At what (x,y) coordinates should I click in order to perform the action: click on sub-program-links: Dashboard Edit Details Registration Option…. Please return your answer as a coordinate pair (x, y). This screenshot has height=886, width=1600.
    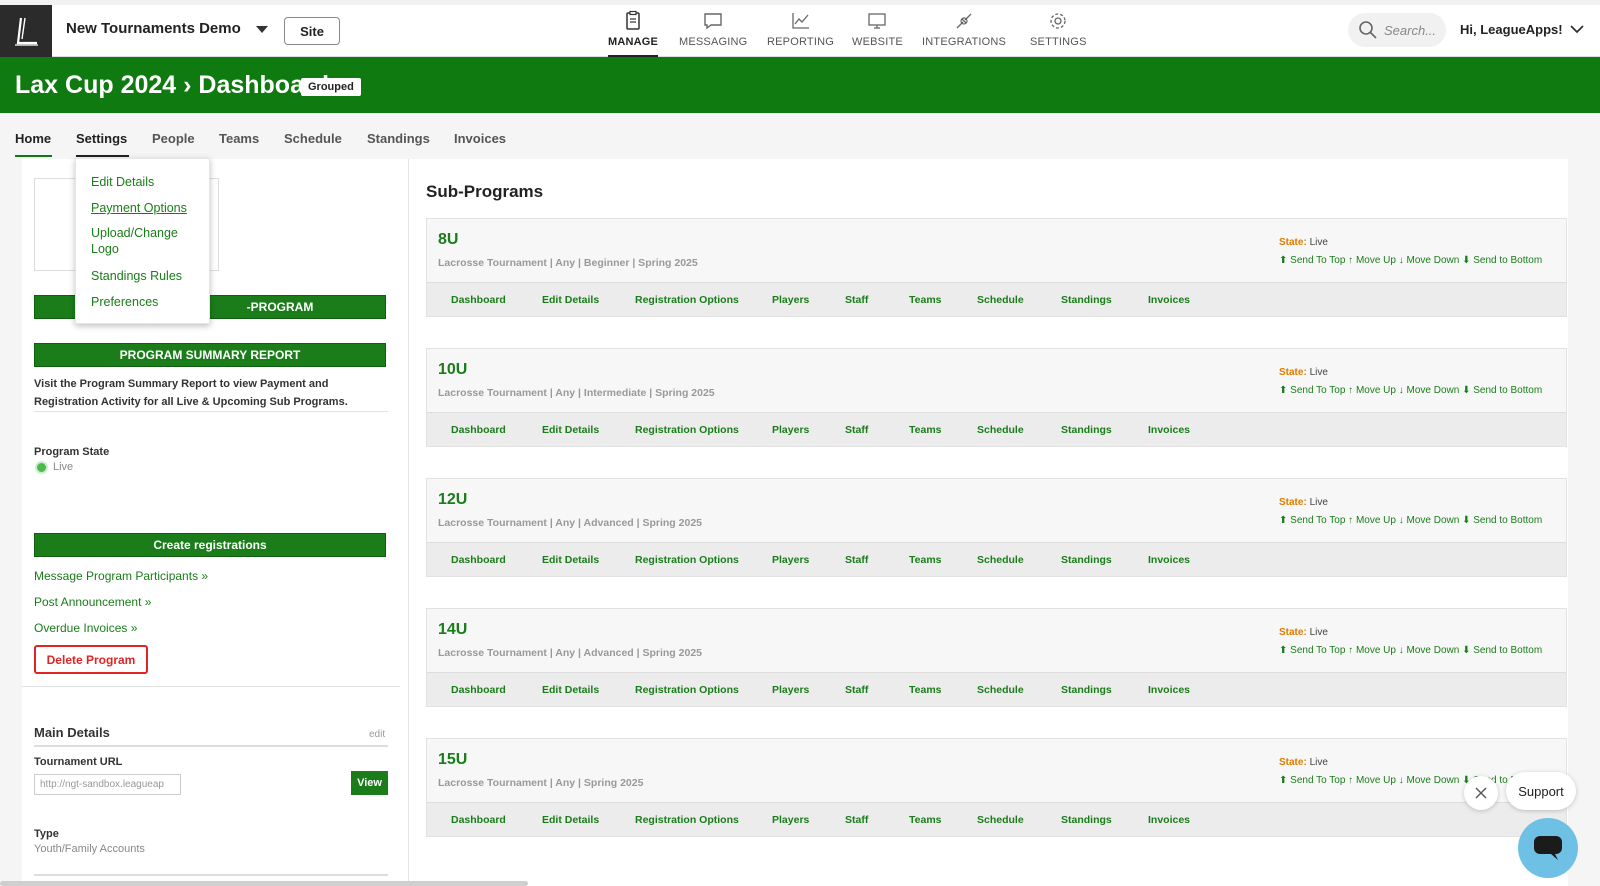
    Looking at the image, I should click on (996, 689).